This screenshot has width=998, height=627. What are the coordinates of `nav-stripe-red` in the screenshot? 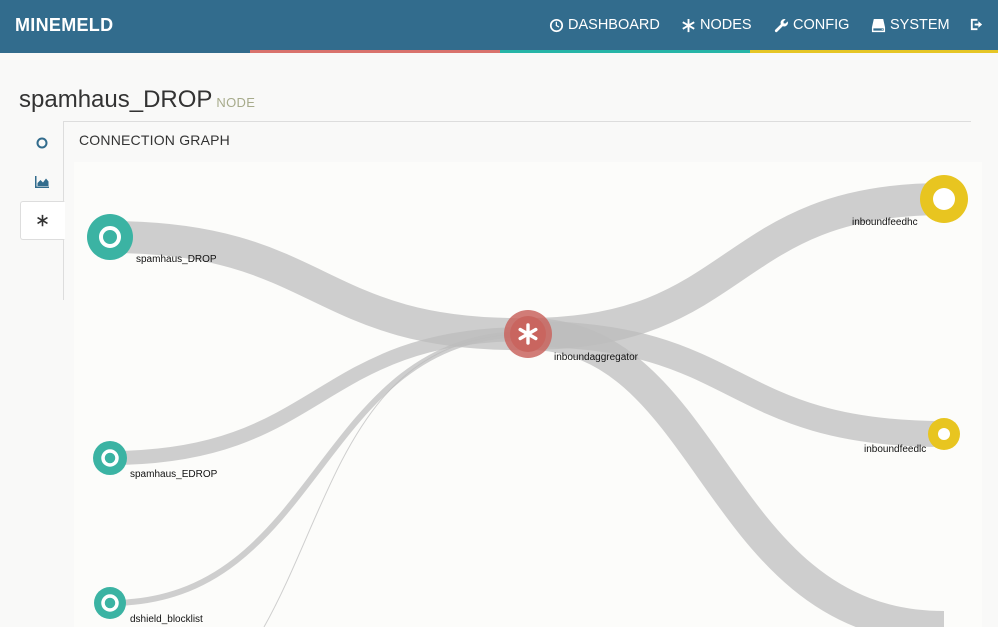 It's located at (375, 51).